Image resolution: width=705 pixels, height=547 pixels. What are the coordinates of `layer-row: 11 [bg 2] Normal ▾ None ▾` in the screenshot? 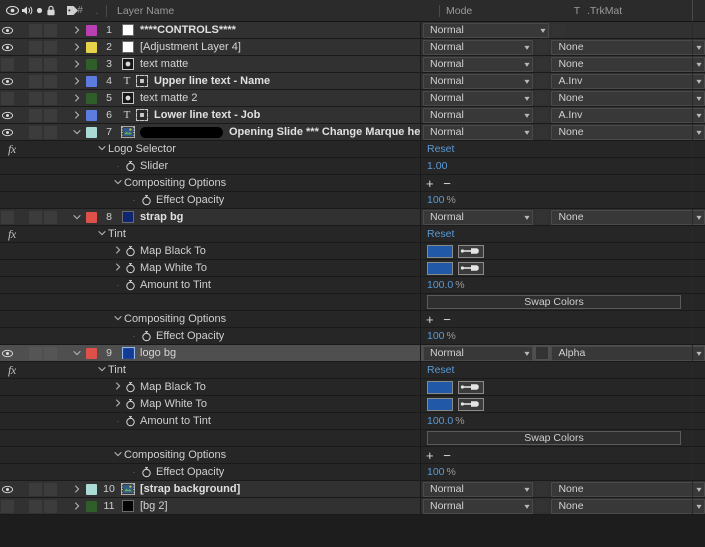 It's located at (352, 506).